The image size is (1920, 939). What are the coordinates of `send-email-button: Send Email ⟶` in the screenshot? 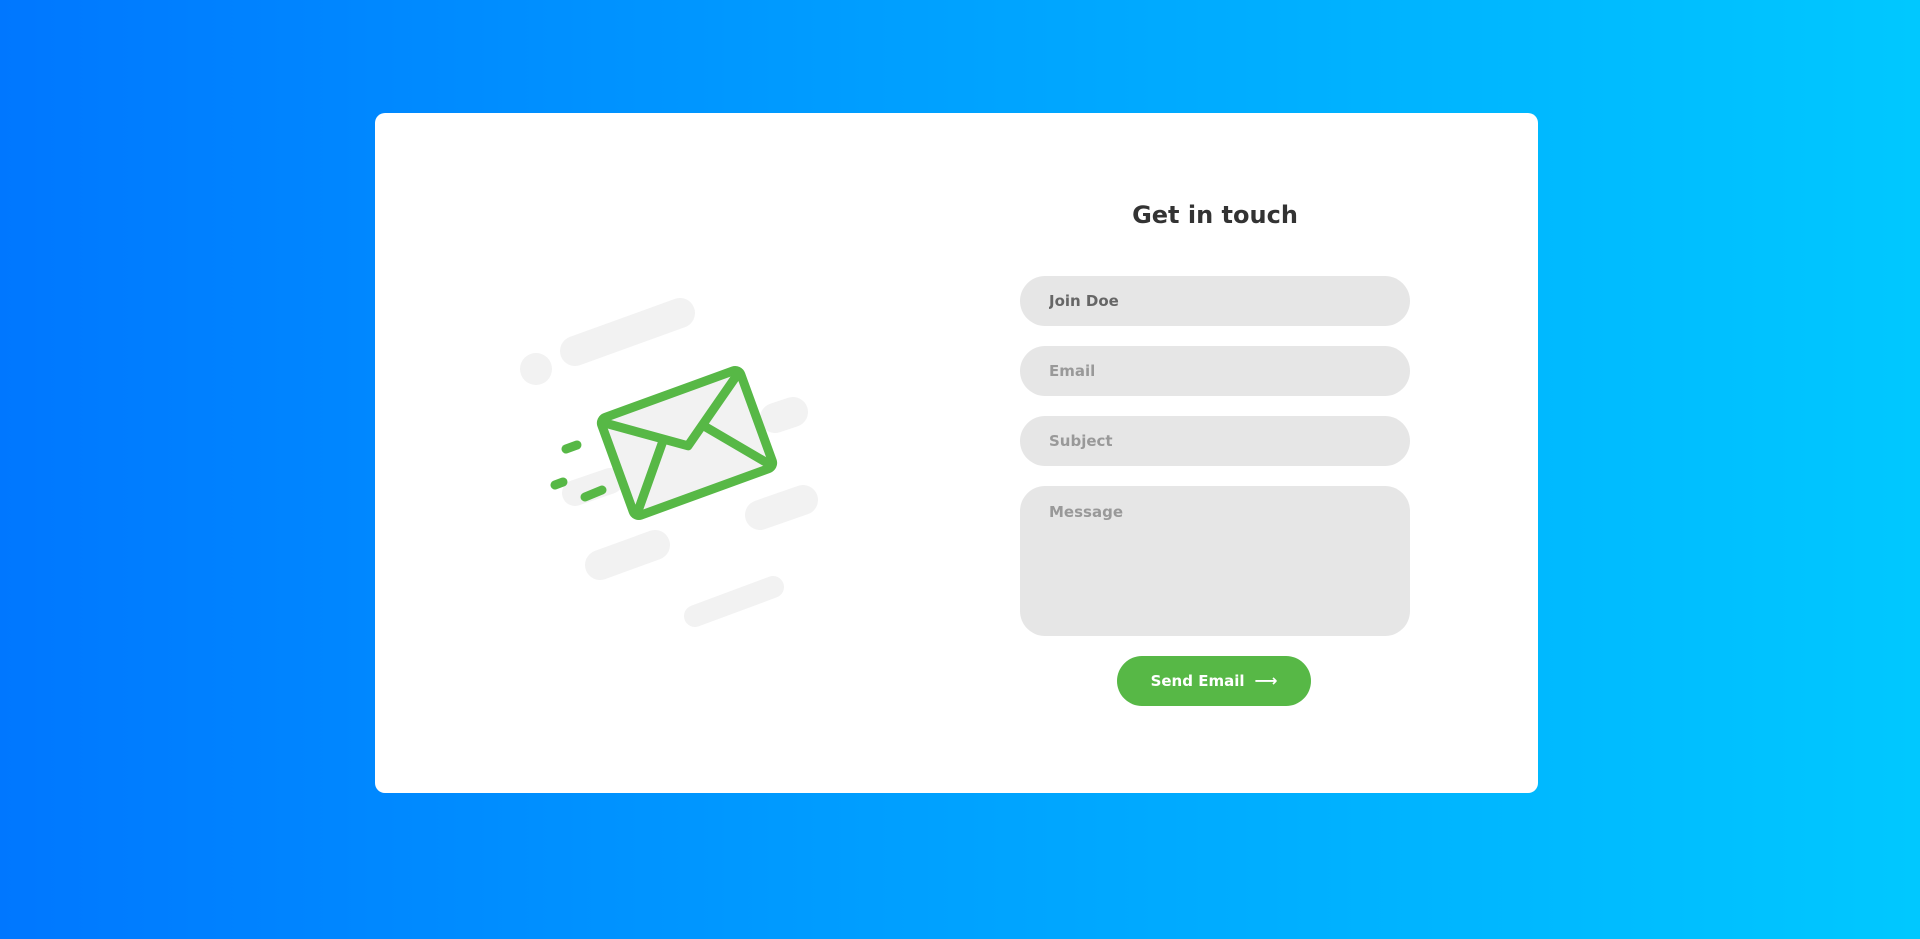 It's located at (1214, 681).